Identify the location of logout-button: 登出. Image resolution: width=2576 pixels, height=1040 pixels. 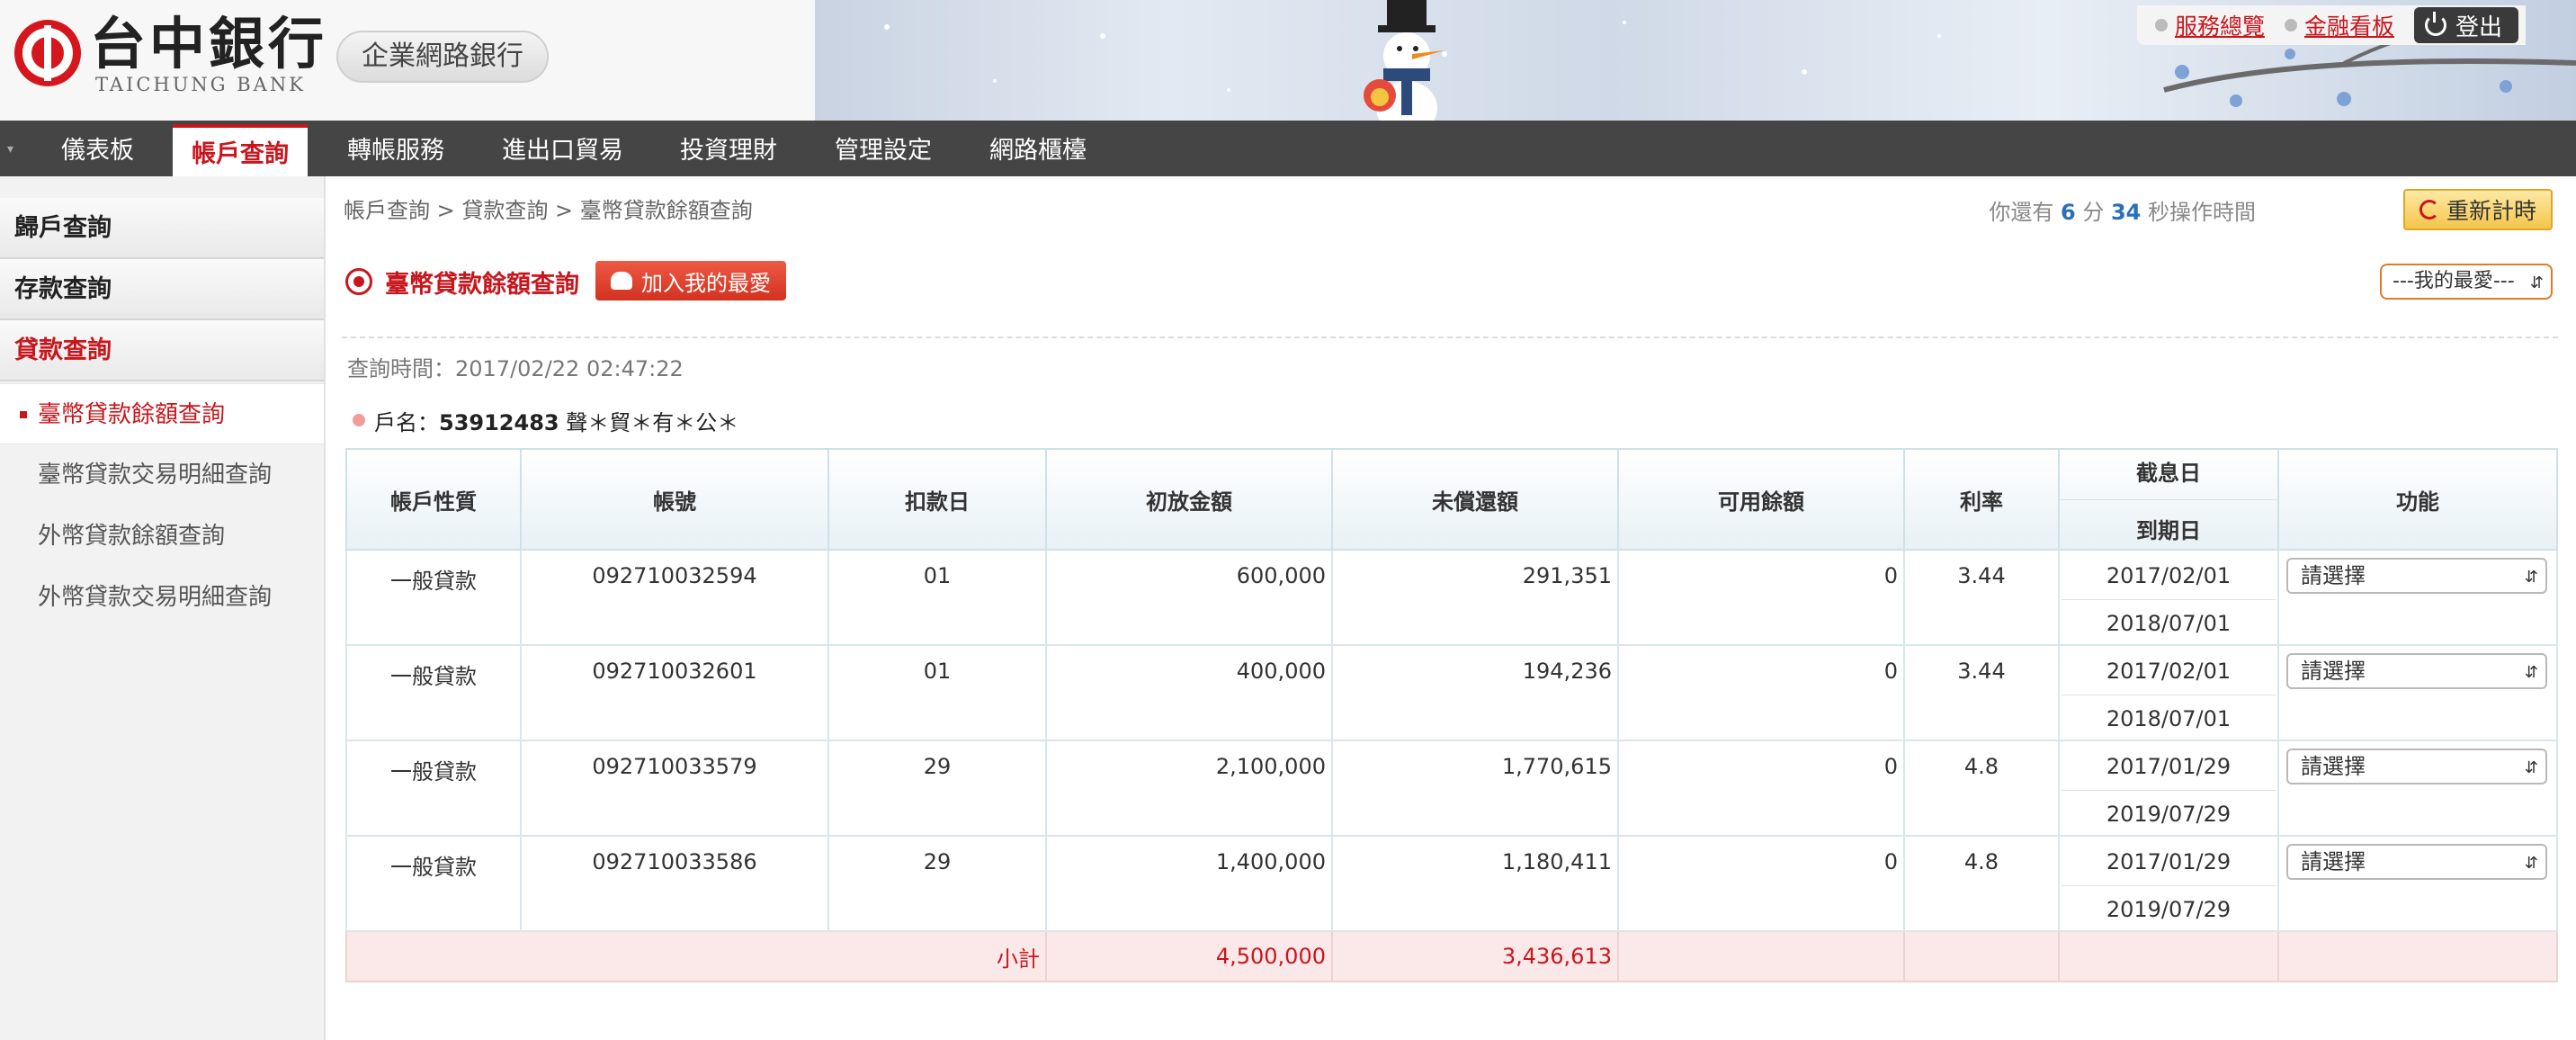
(2465, 25).